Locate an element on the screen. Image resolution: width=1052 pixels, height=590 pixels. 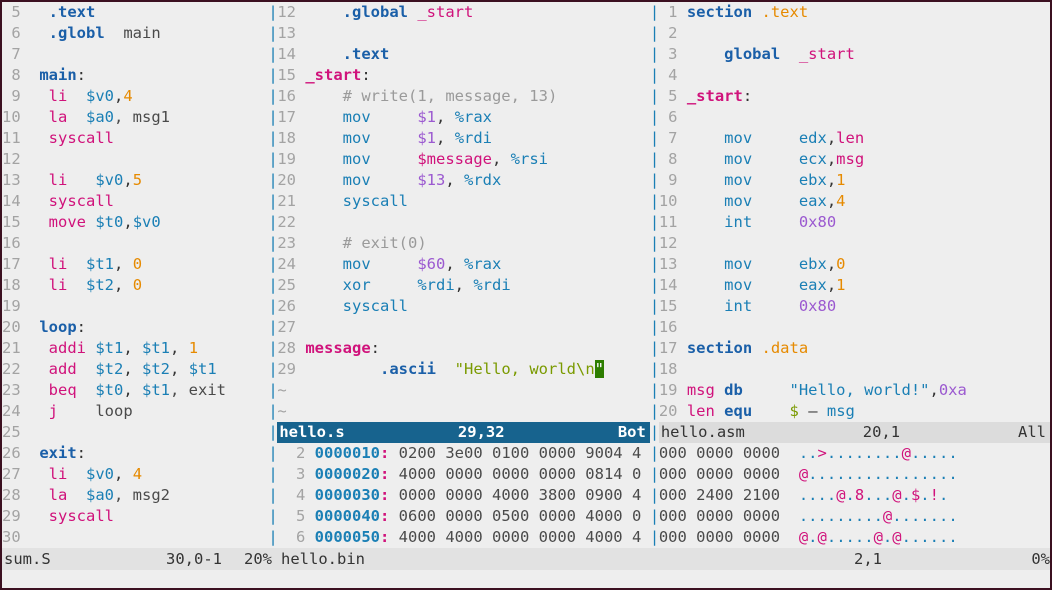
code-line: 16 # write(1, message, 13) is located at coordinates (463, 96).